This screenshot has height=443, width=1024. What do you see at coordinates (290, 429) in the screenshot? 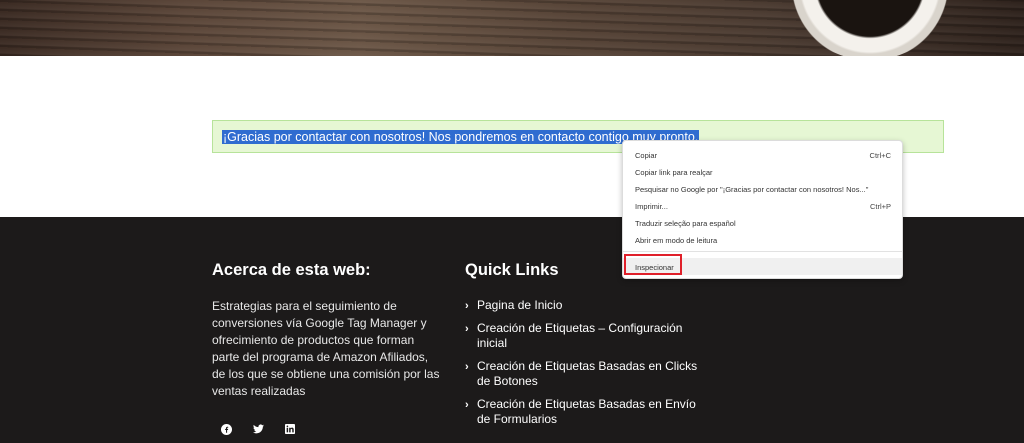
I see `linkedin-icon` at bounding box center [290, 429].